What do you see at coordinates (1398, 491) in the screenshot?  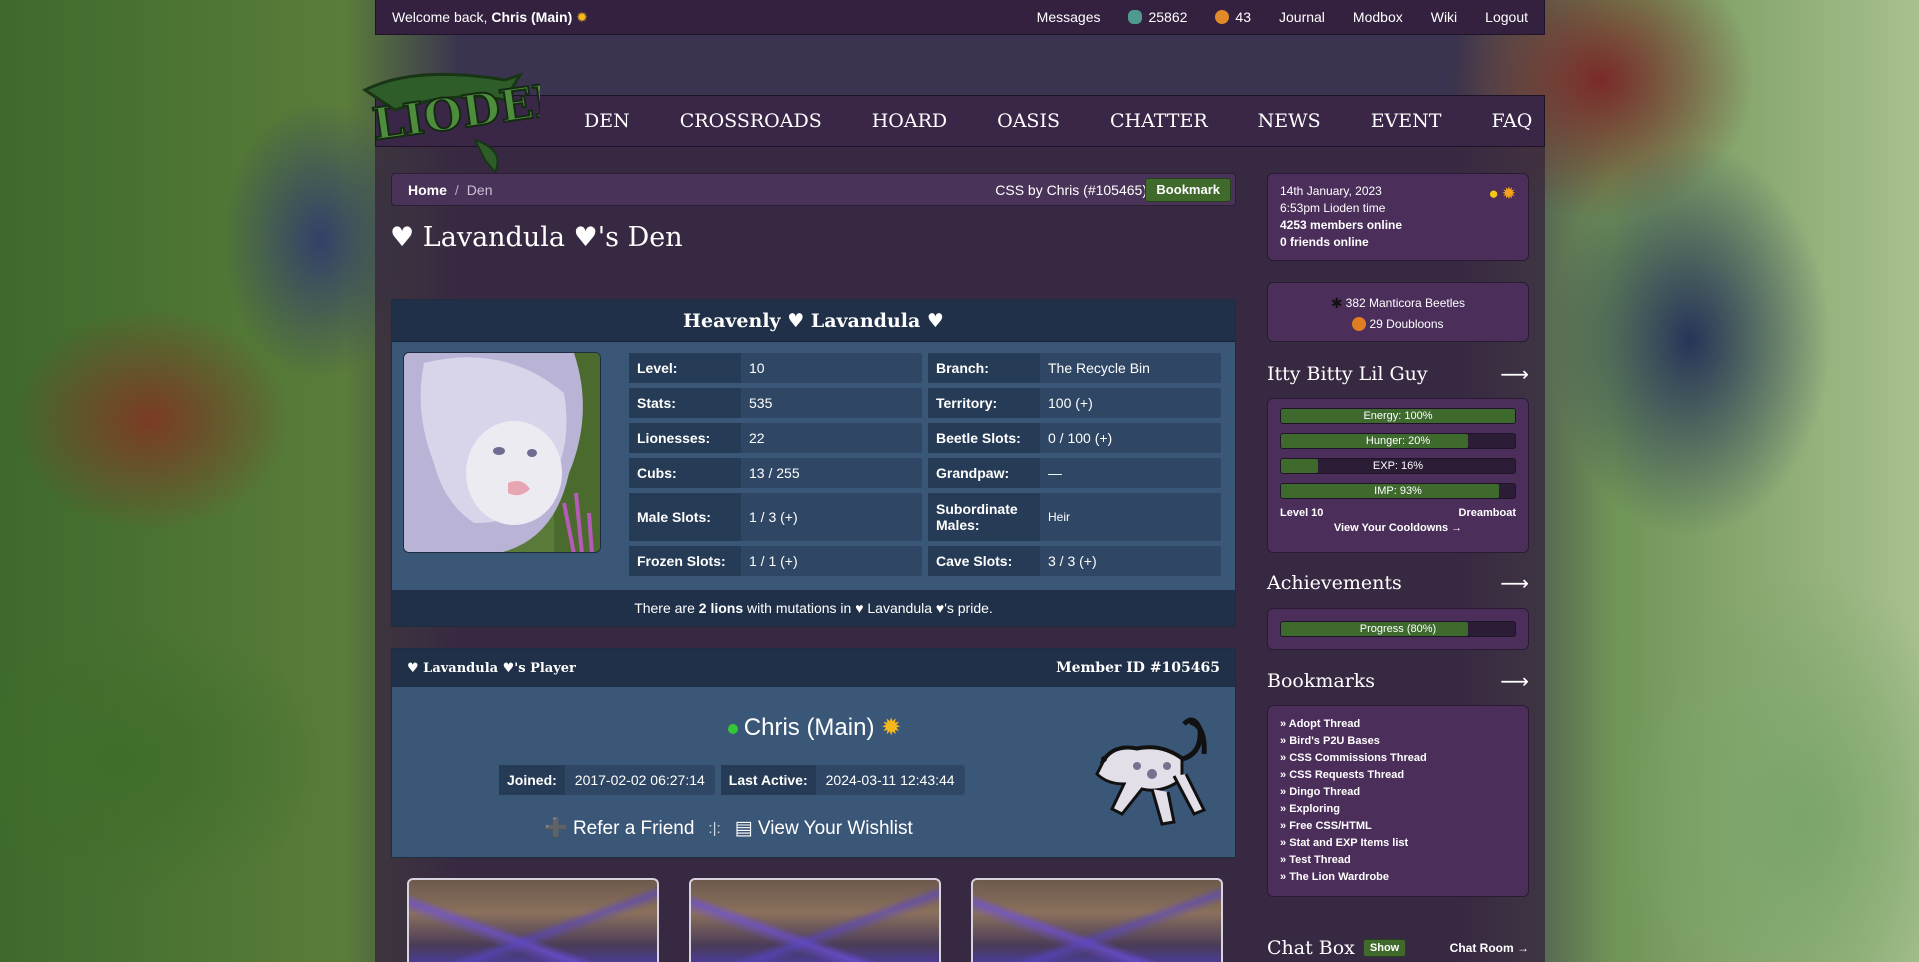 I see `bar-label: IMP: 93%` at bounding box center [1398, 491].